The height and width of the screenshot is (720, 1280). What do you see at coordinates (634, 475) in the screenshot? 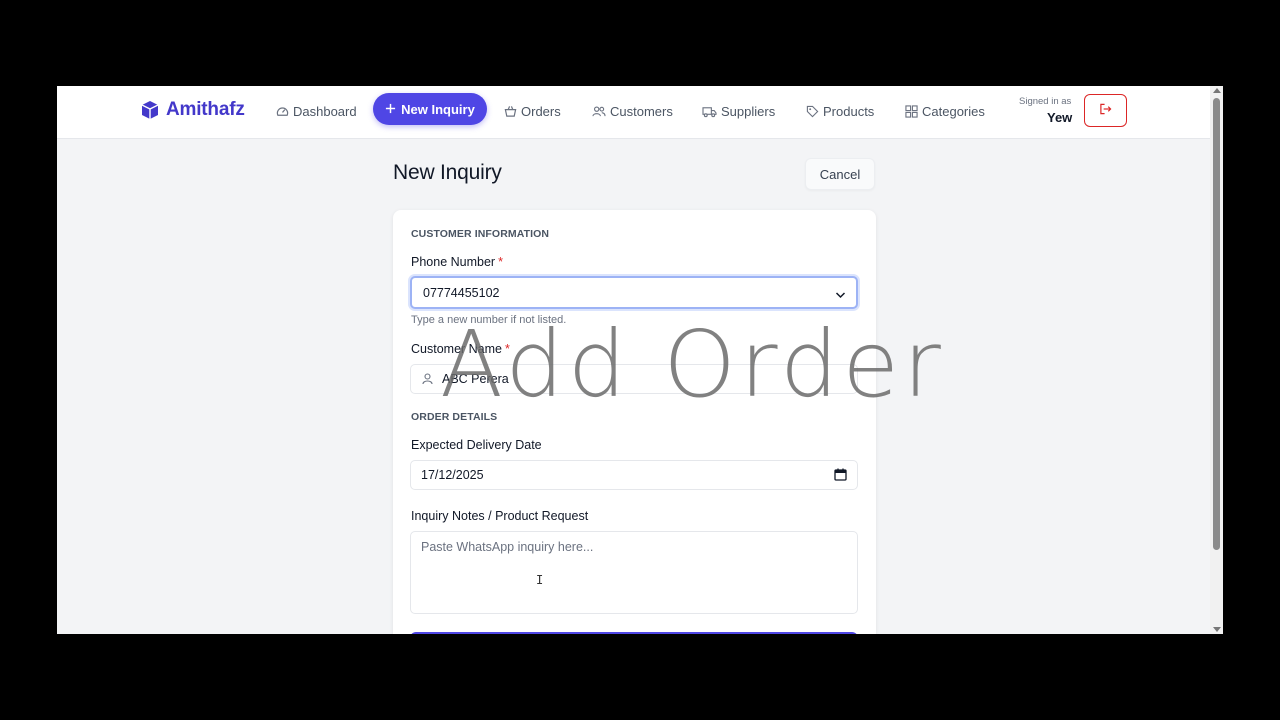
I see `delivery-date-input: 17/12/2025` at bounding box center [634, 475].